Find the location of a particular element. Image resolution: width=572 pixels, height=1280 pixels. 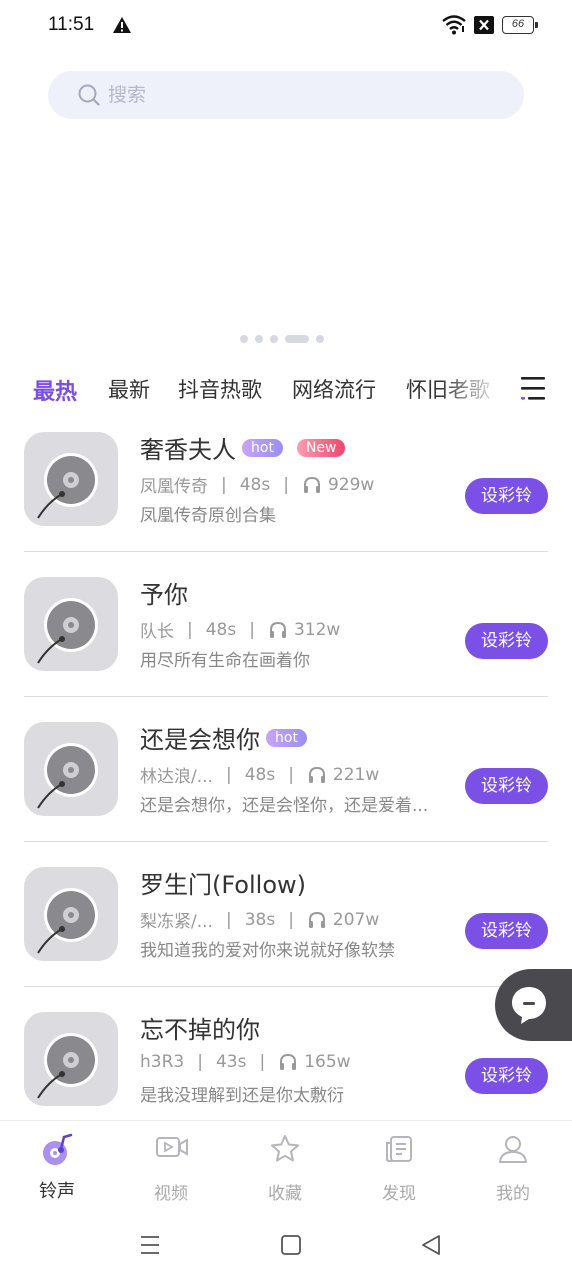

song-meta: h3R3 | 43s | 165w is located at coordinates (245, 1062).